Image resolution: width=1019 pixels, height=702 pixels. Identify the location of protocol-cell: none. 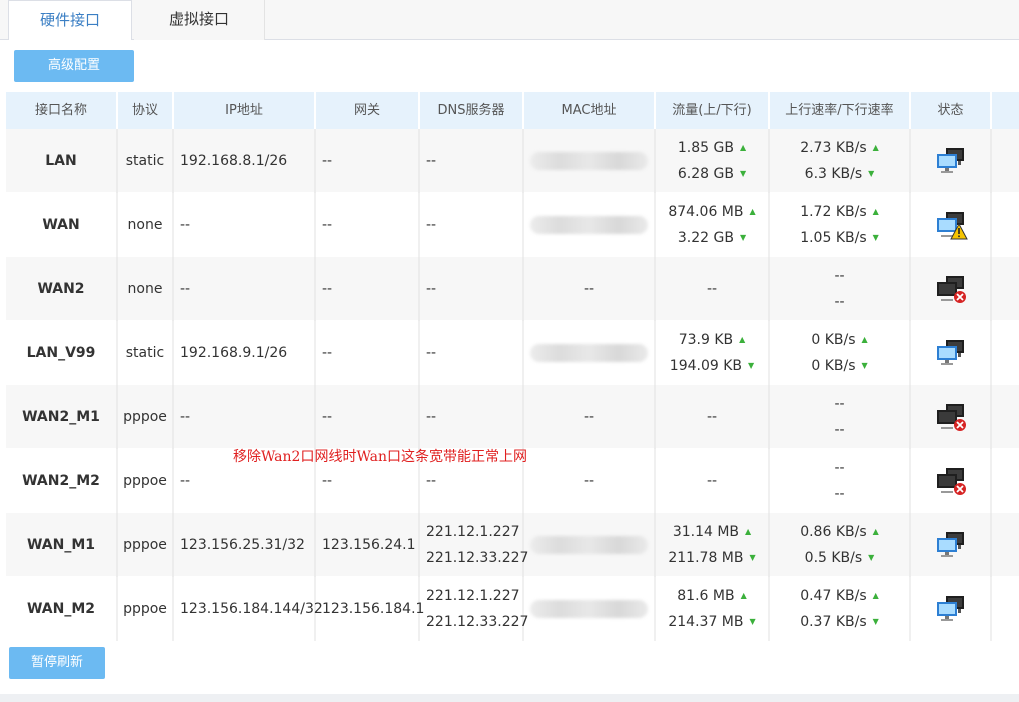
(146, 289).